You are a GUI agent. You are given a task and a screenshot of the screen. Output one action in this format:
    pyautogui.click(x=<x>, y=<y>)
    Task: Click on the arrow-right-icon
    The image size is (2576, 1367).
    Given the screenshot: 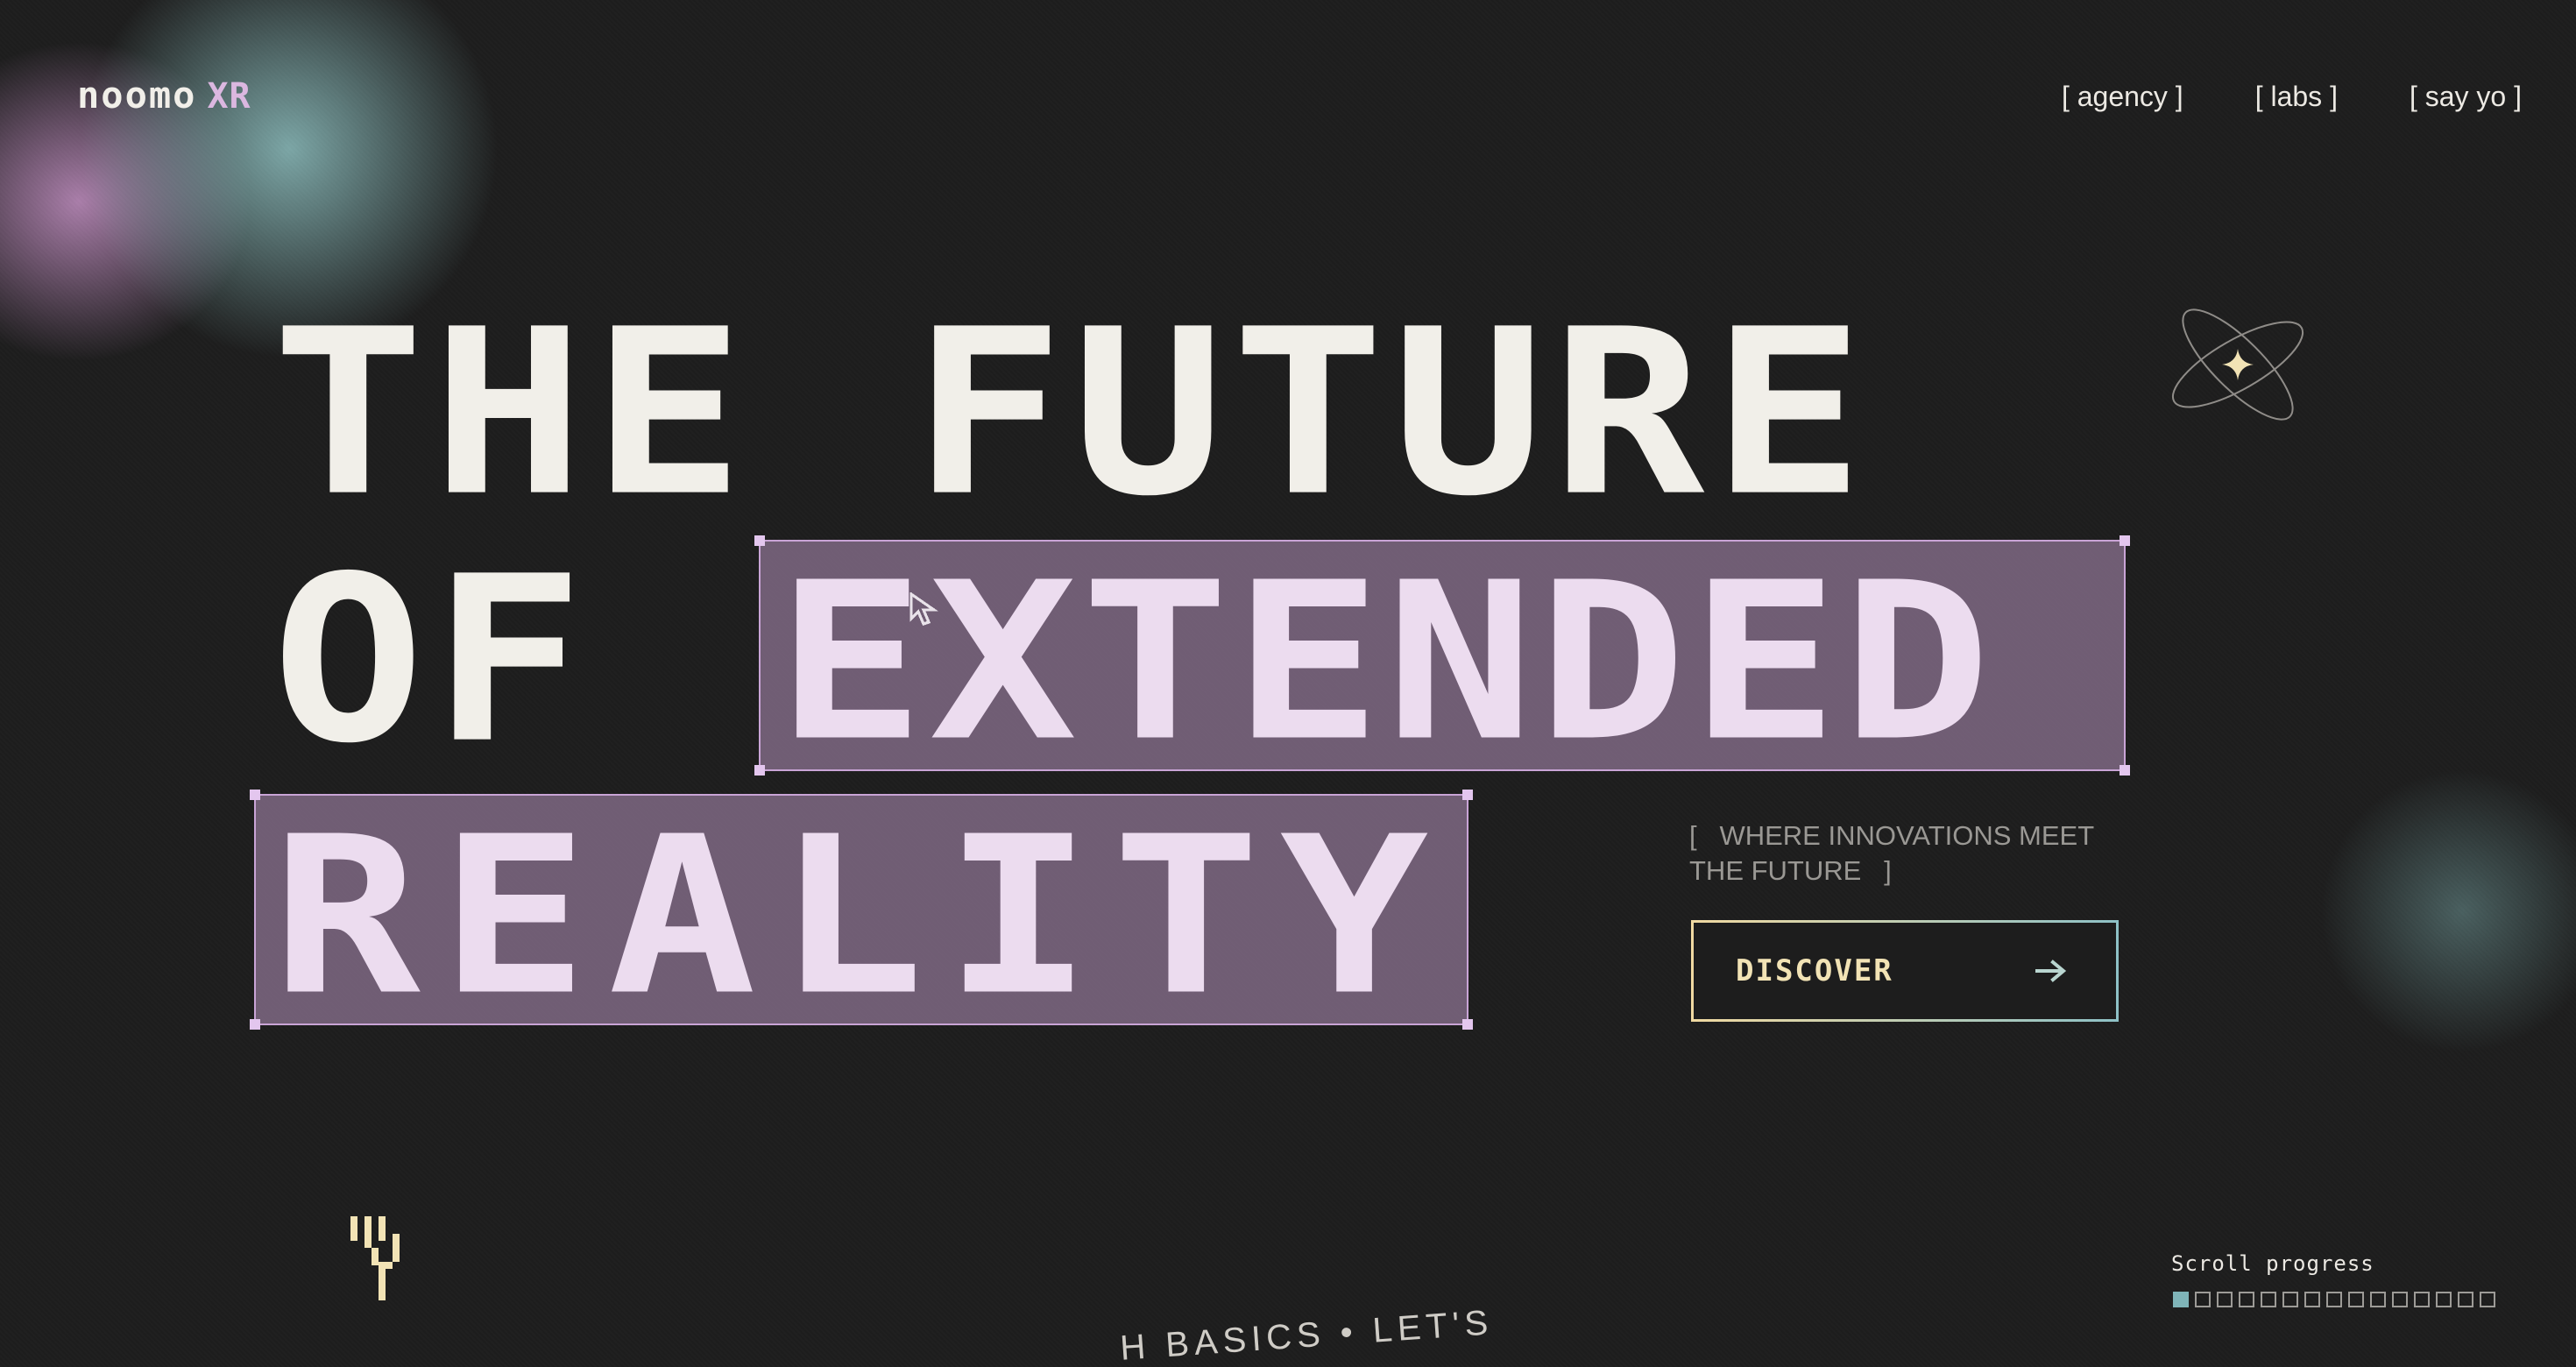 What is the action you would take?
    pyautogui.click(x=2051, y=971)
    